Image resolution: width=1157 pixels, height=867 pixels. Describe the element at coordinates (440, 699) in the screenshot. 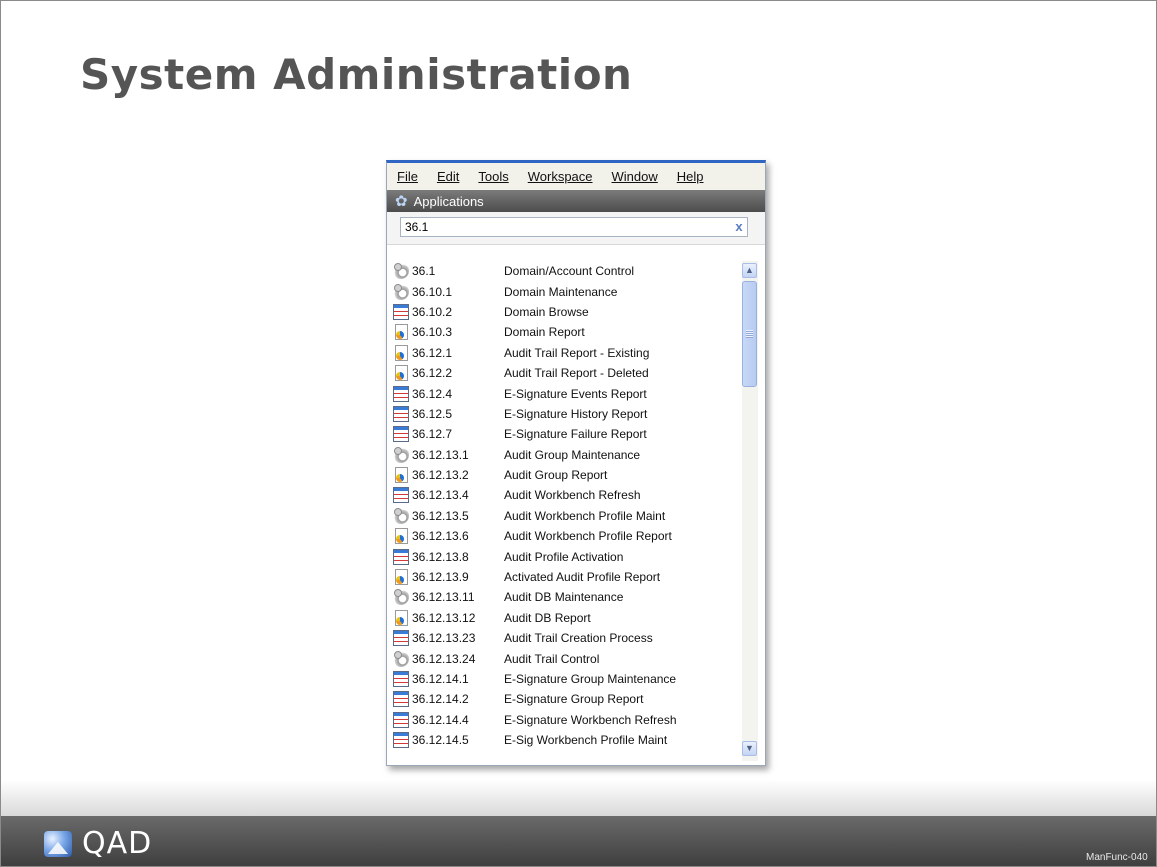

I see `list-item-code: 36.12.14.2` at that location.